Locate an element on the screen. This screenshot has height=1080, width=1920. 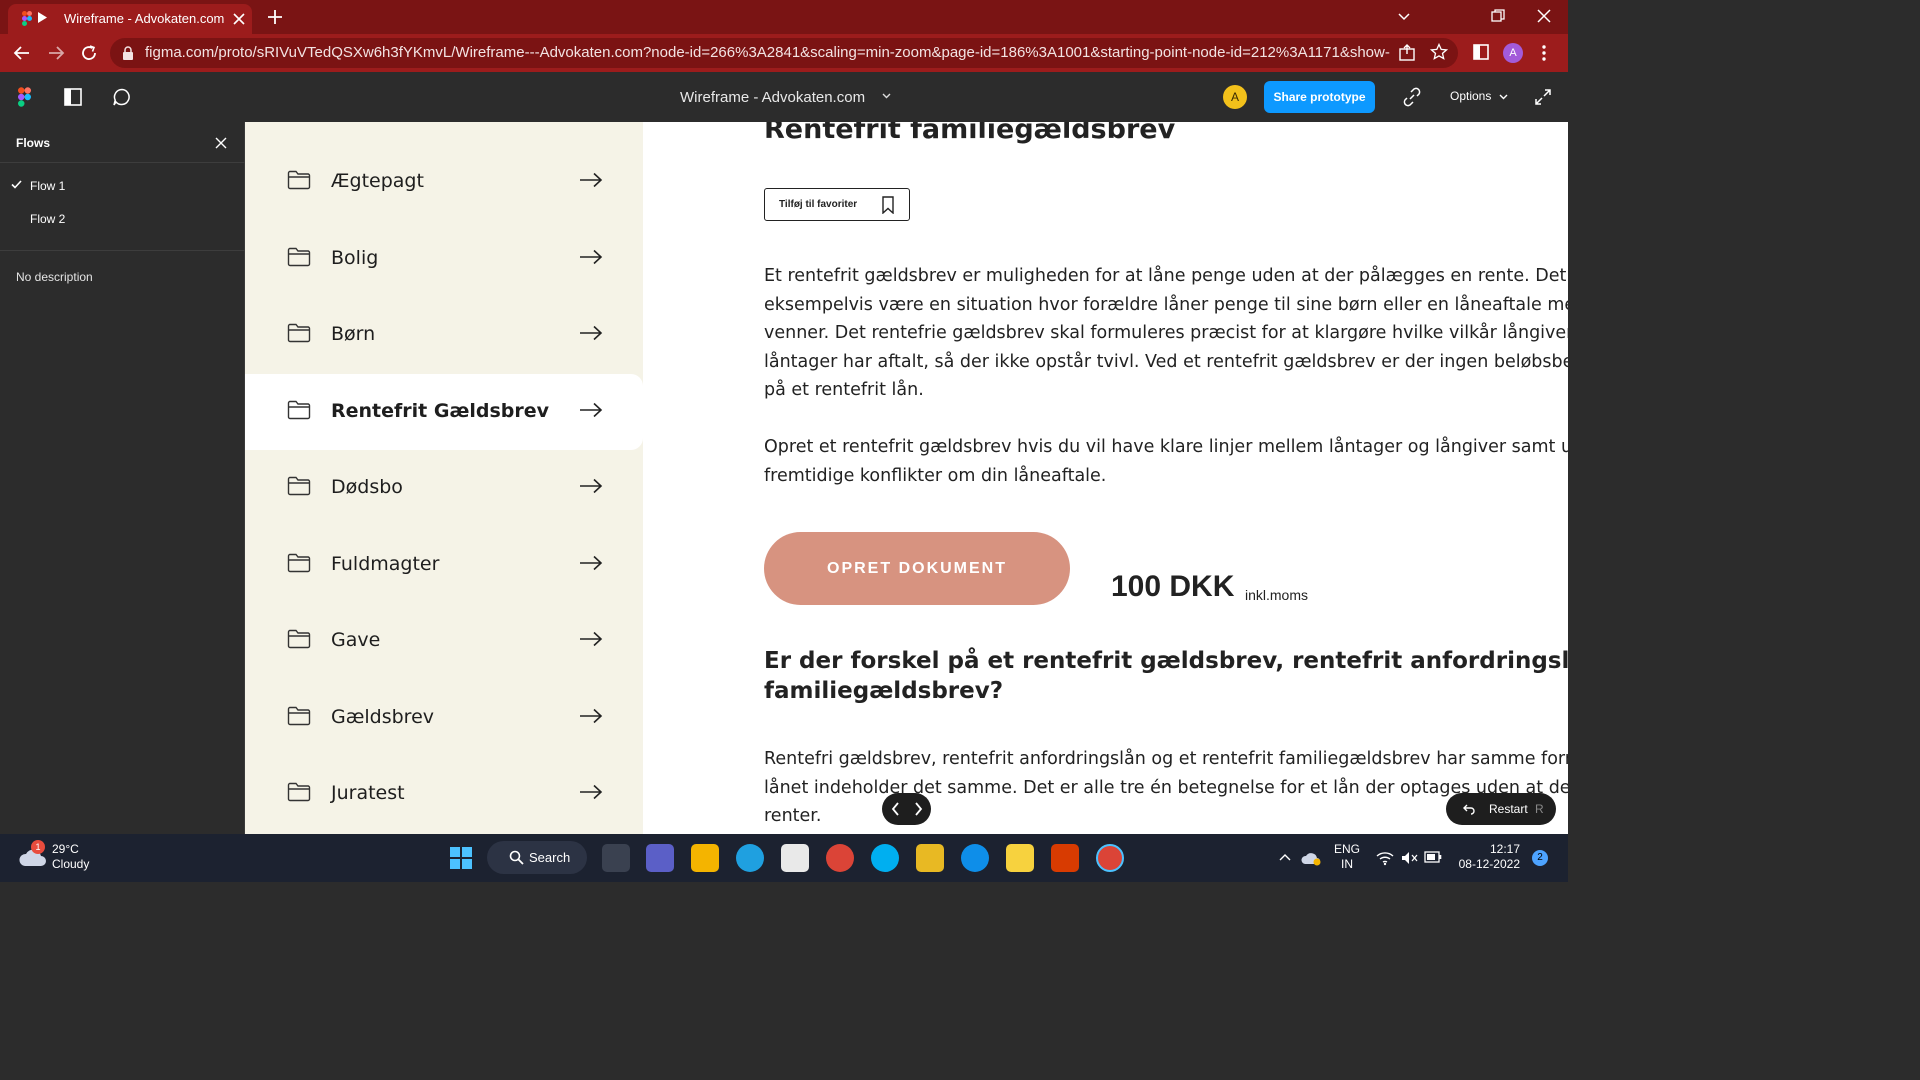
close-window-icon is located at coordinates (1544, 16).